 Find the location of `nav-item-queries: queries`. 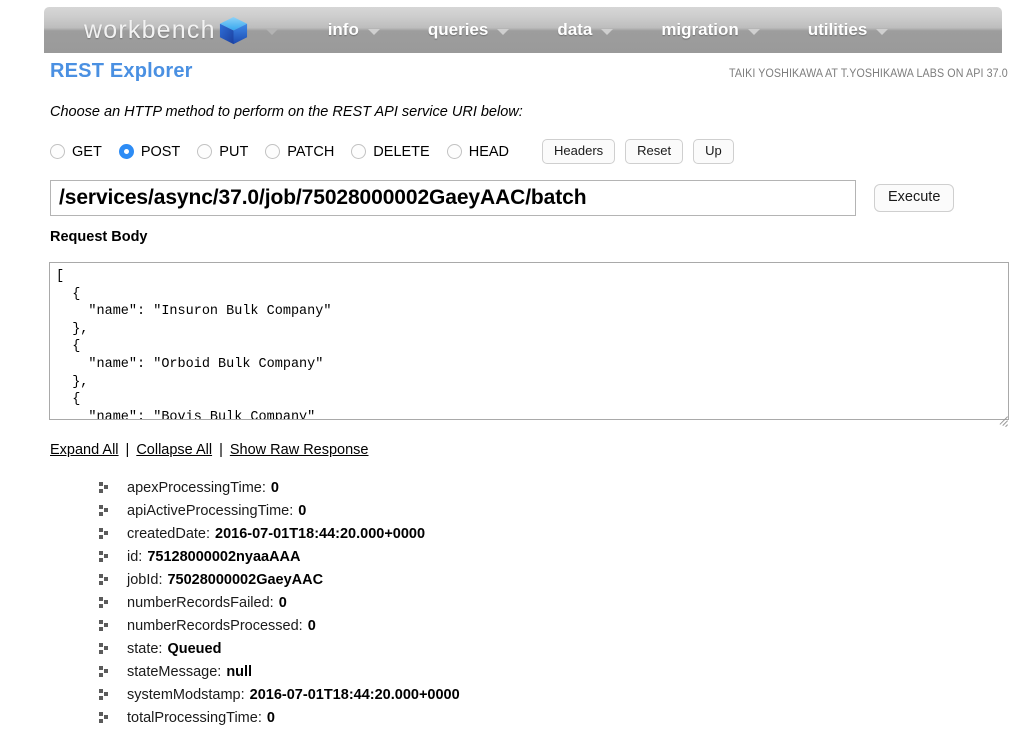

nav-item-queries: queries is located at coordinates (468, 30).